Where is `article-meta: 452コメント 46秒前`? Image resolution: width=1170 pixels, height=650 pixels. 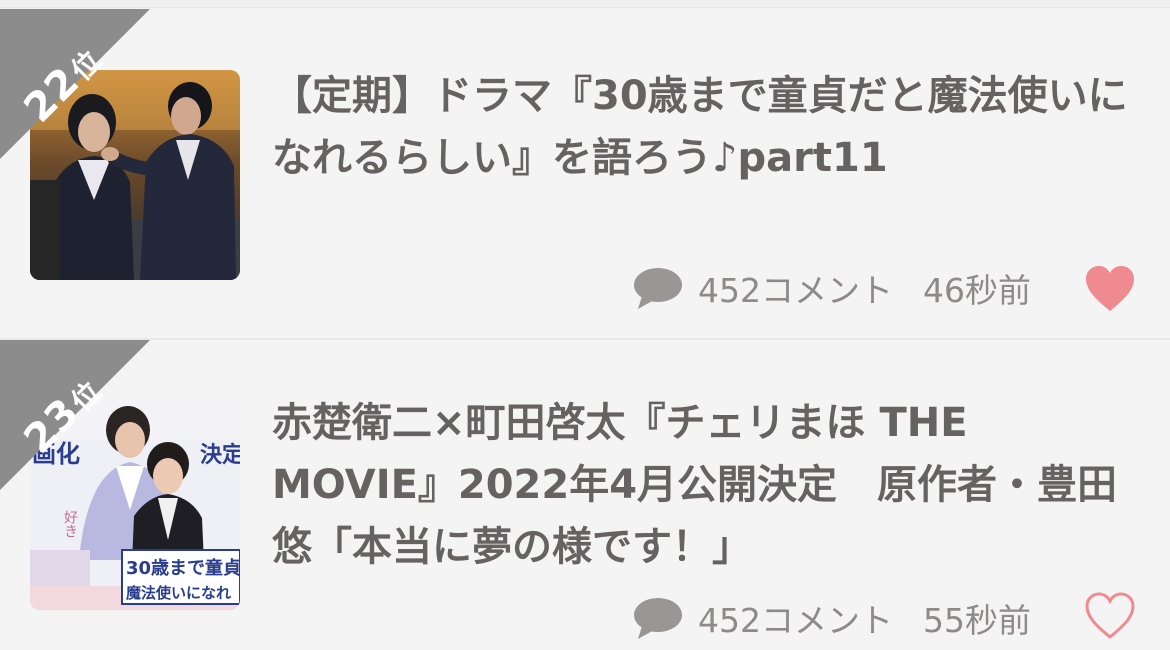 article-meta: 452コメント 46秒前 is located at coordinates (831, 288).